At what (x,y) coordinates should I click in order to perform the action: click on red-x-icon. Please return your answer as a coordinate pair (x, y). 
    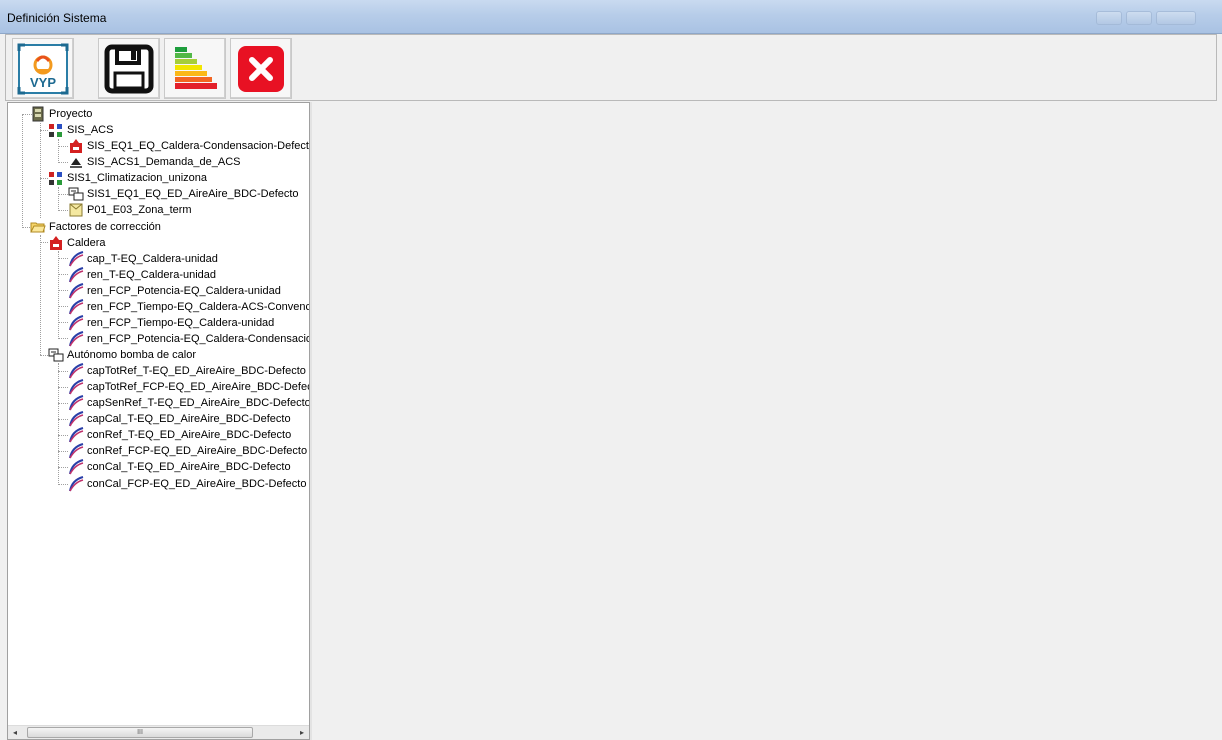
    Looking at the image, I should click on (261, 69).